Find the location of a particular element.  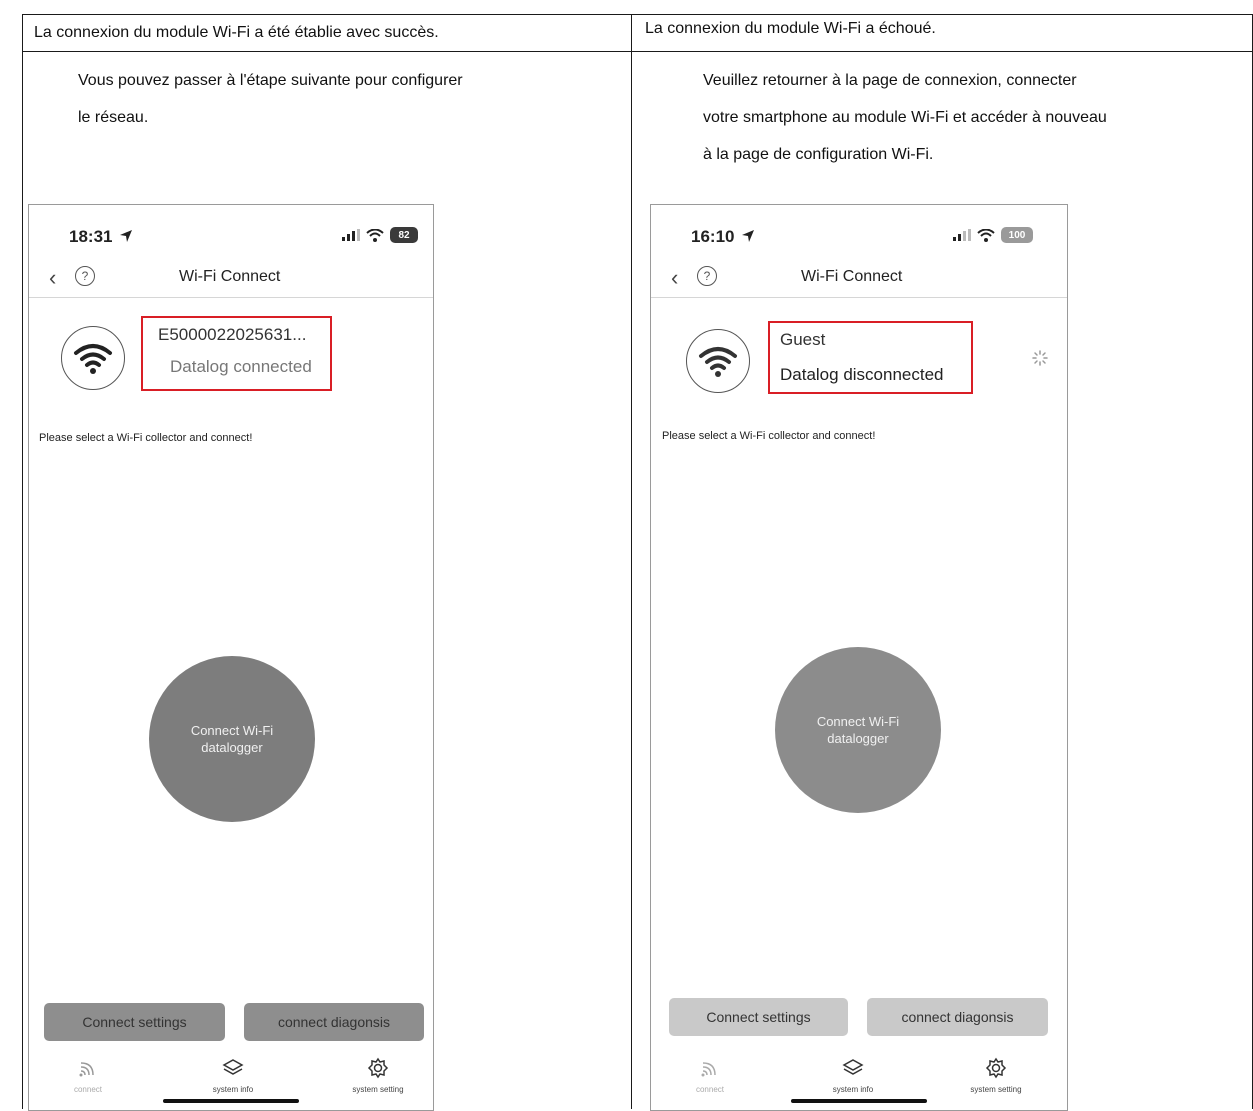

table-left-border is located at coordinates (22, 561).